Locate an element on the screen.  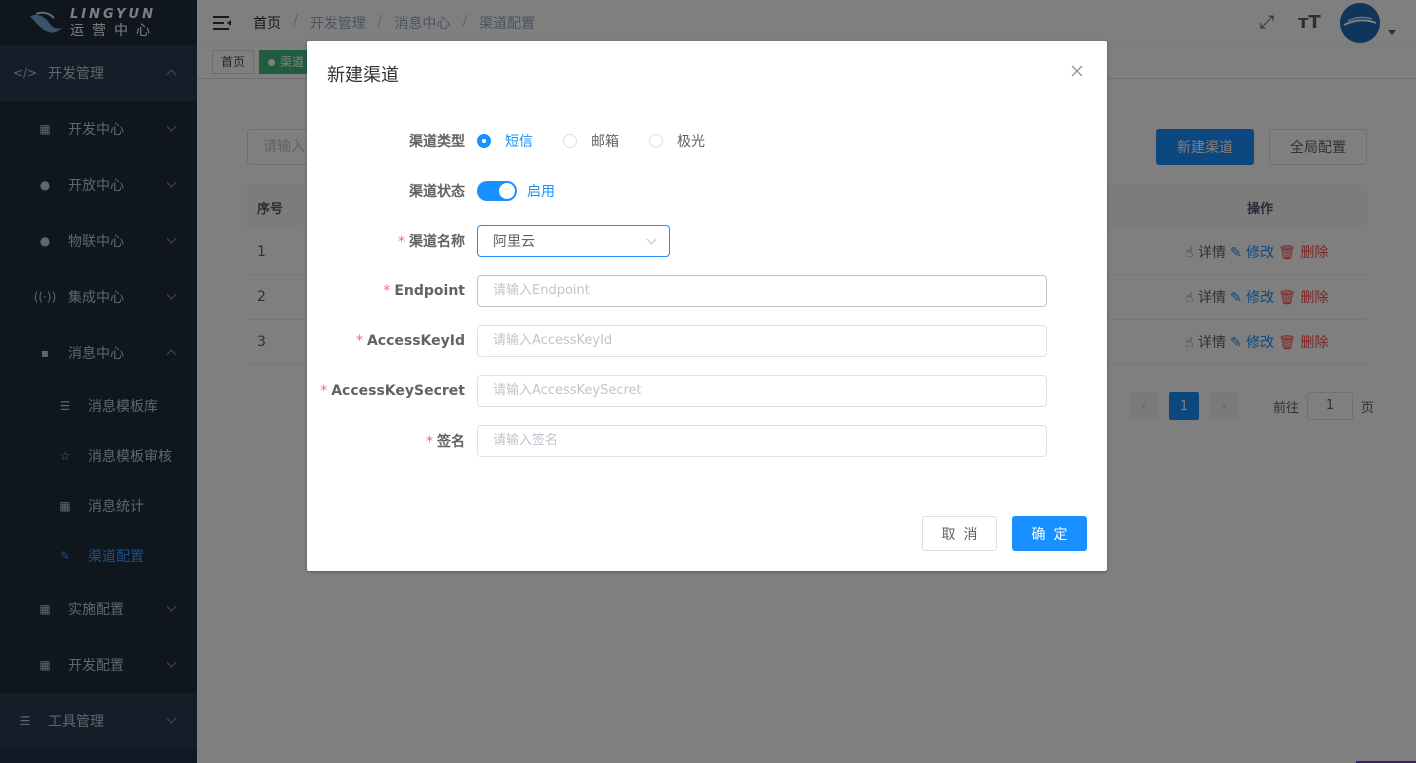
channel-name-select: 阿里云 is located at coordinates (573, 241).